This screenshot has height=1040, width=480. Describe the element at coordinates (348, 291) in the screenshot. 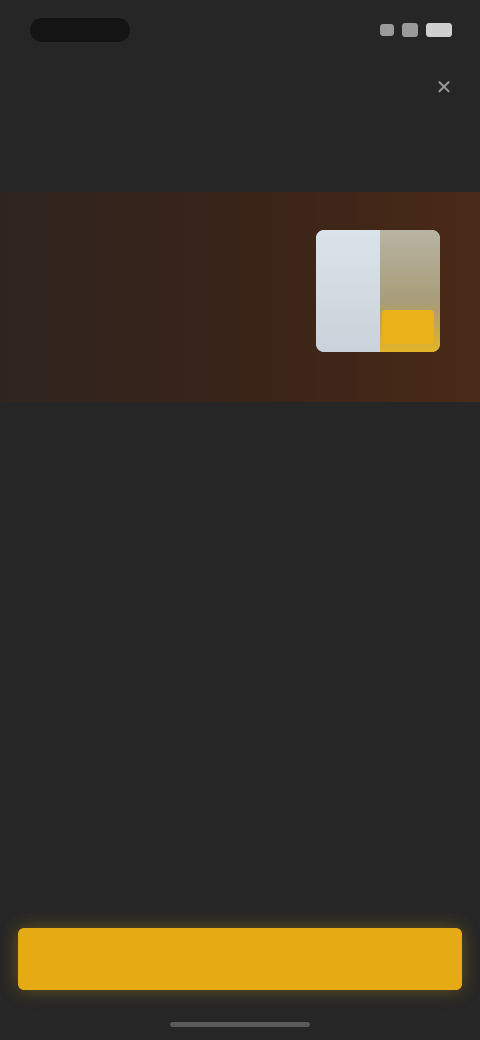

I see `product-image-left-panel` at that location.